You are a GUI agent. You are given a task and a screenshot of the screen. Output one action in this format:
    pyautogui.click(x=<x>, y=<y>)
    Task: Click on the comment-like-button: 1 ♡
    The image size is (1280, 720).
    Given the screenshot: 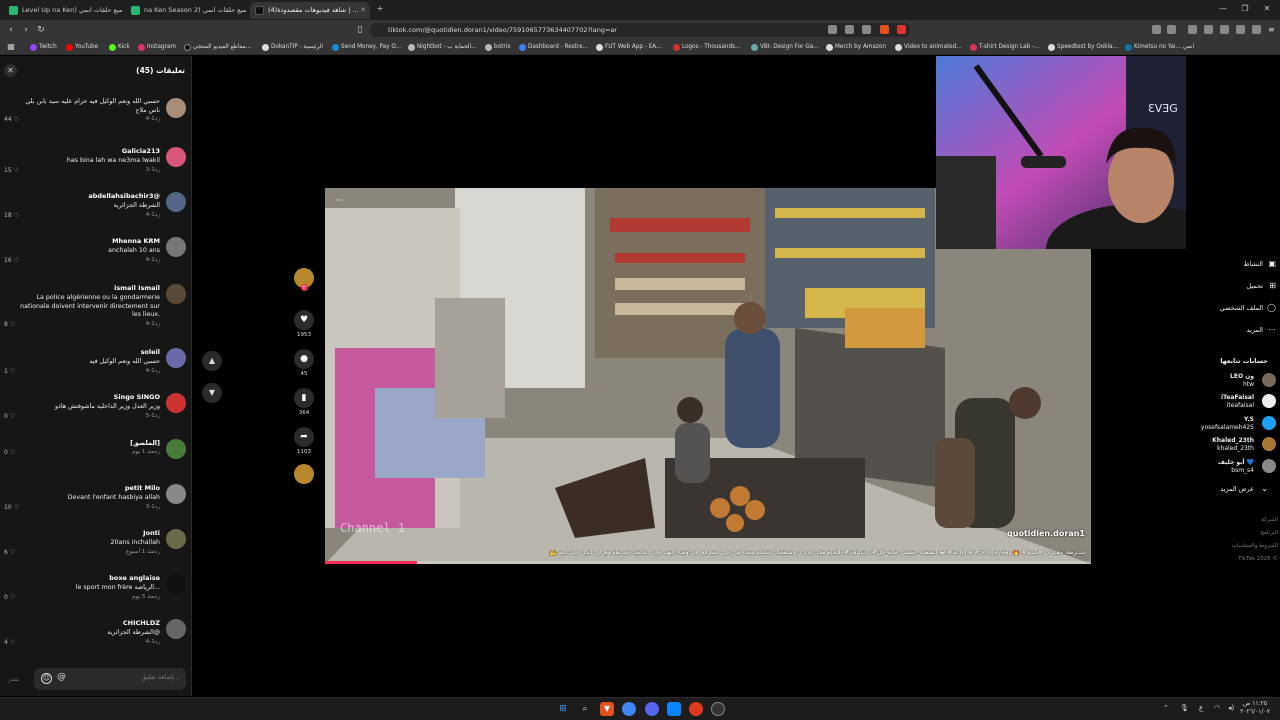 What is the action you would take?
    pyautogui.click(x=9, y=371)
    